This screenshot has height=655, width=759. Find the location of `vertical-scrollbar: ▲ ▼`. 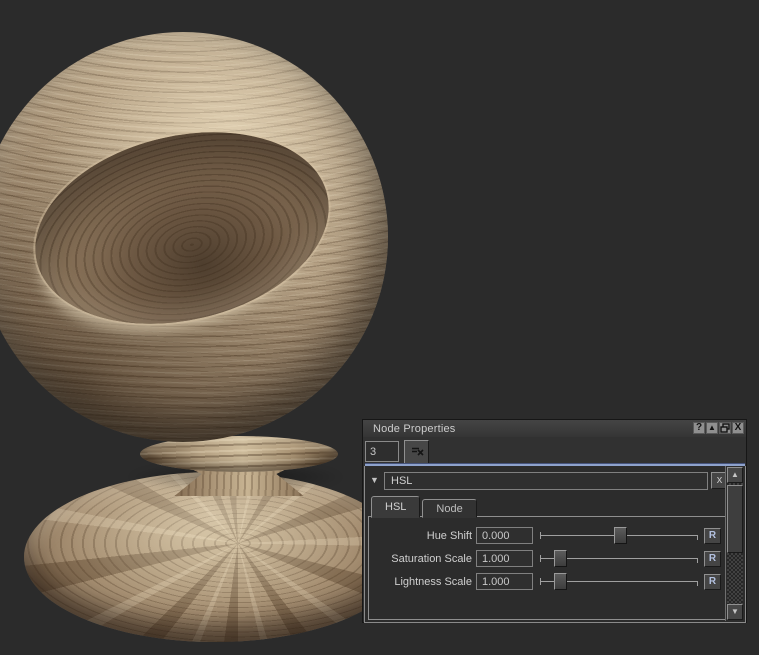

vertical-scrollbar: ▲ ▼ is located at coordinates (734, 543).